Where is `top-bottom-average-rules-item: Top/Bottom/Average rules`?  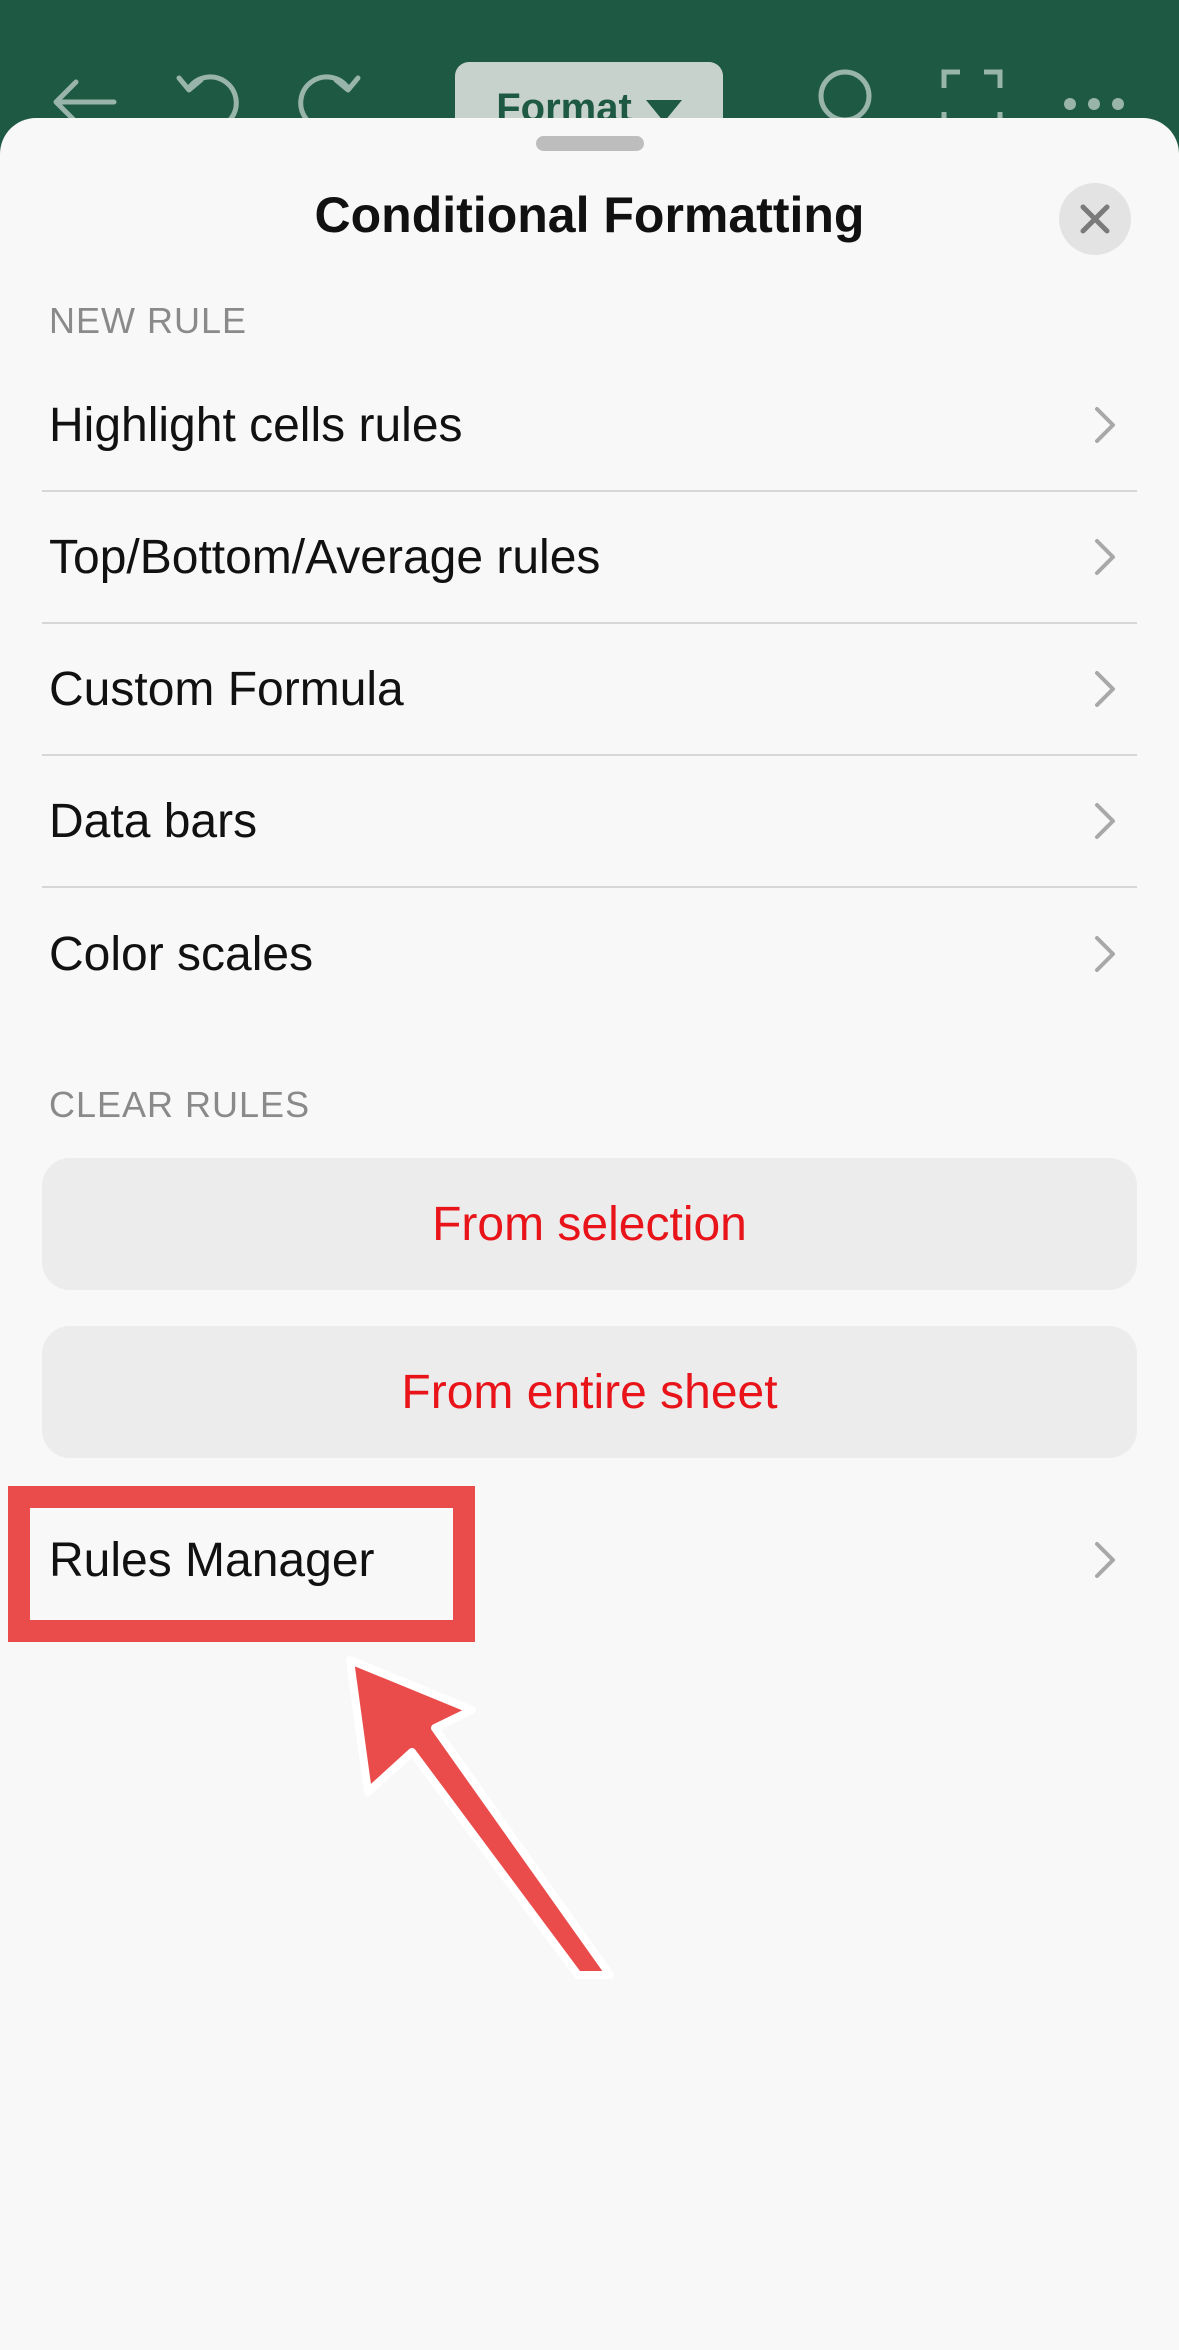
top-bottom-average-rules-item: Top/Bottom/Average rules is located at coordinates (589, 558).